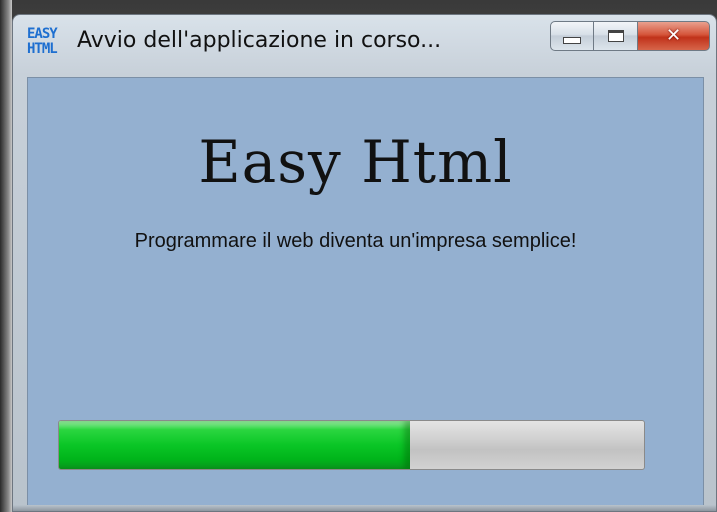 The width and height of the screenshot is (717, 512). I want to click on app-logo-text-bottom: HTML, so click(42, 49).